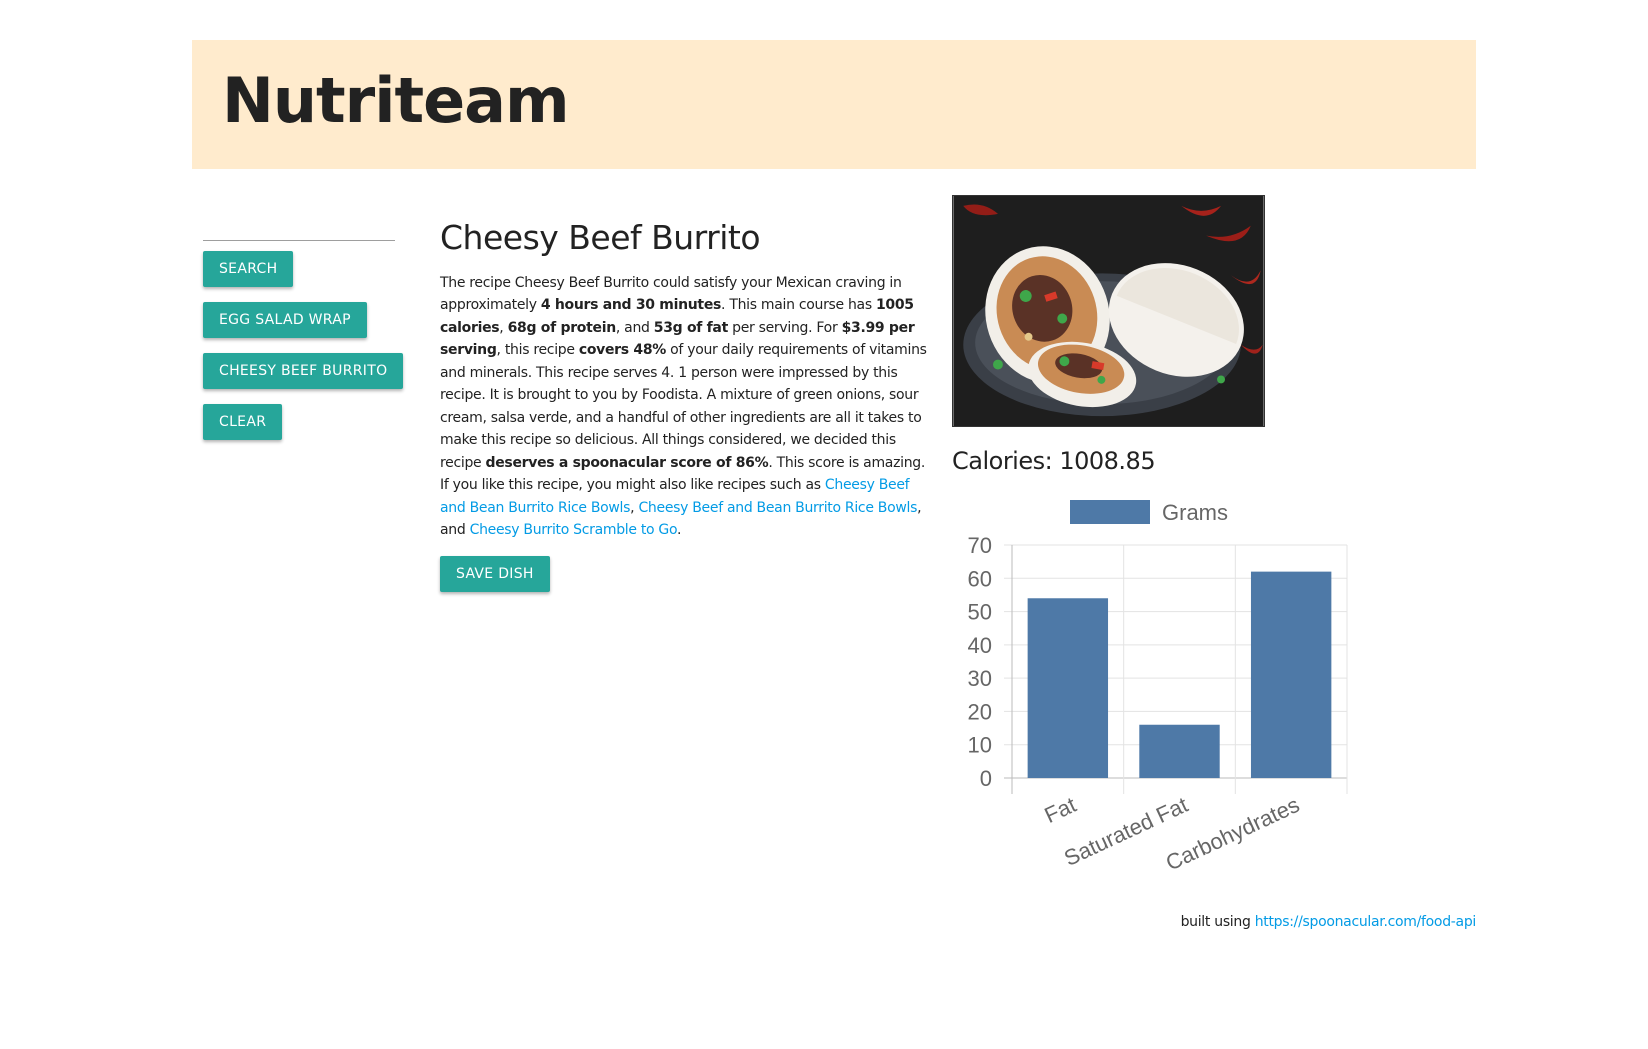 The image size is (1648, 1049). I want to click on dish-image, so click(1108, 311).